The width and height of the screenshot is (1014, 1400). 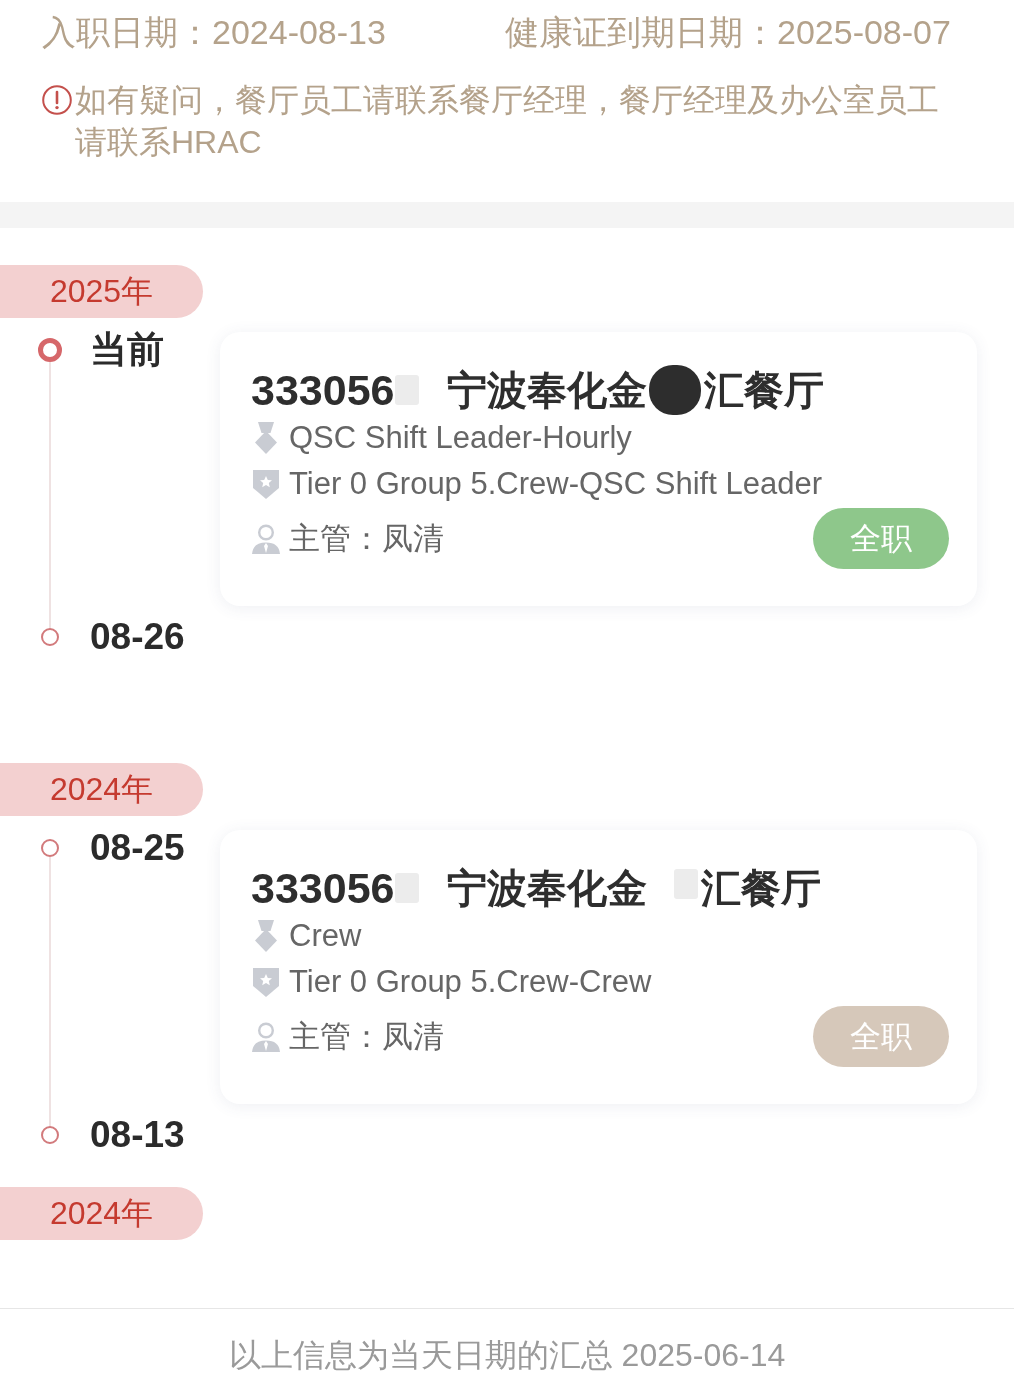 What do you see at coordinates (555, 484) in the screenshot?
I see `job-grade-text: Tier 0 Group 5.Crew-QSC Shift Leader` at bounding box center [555, 484].